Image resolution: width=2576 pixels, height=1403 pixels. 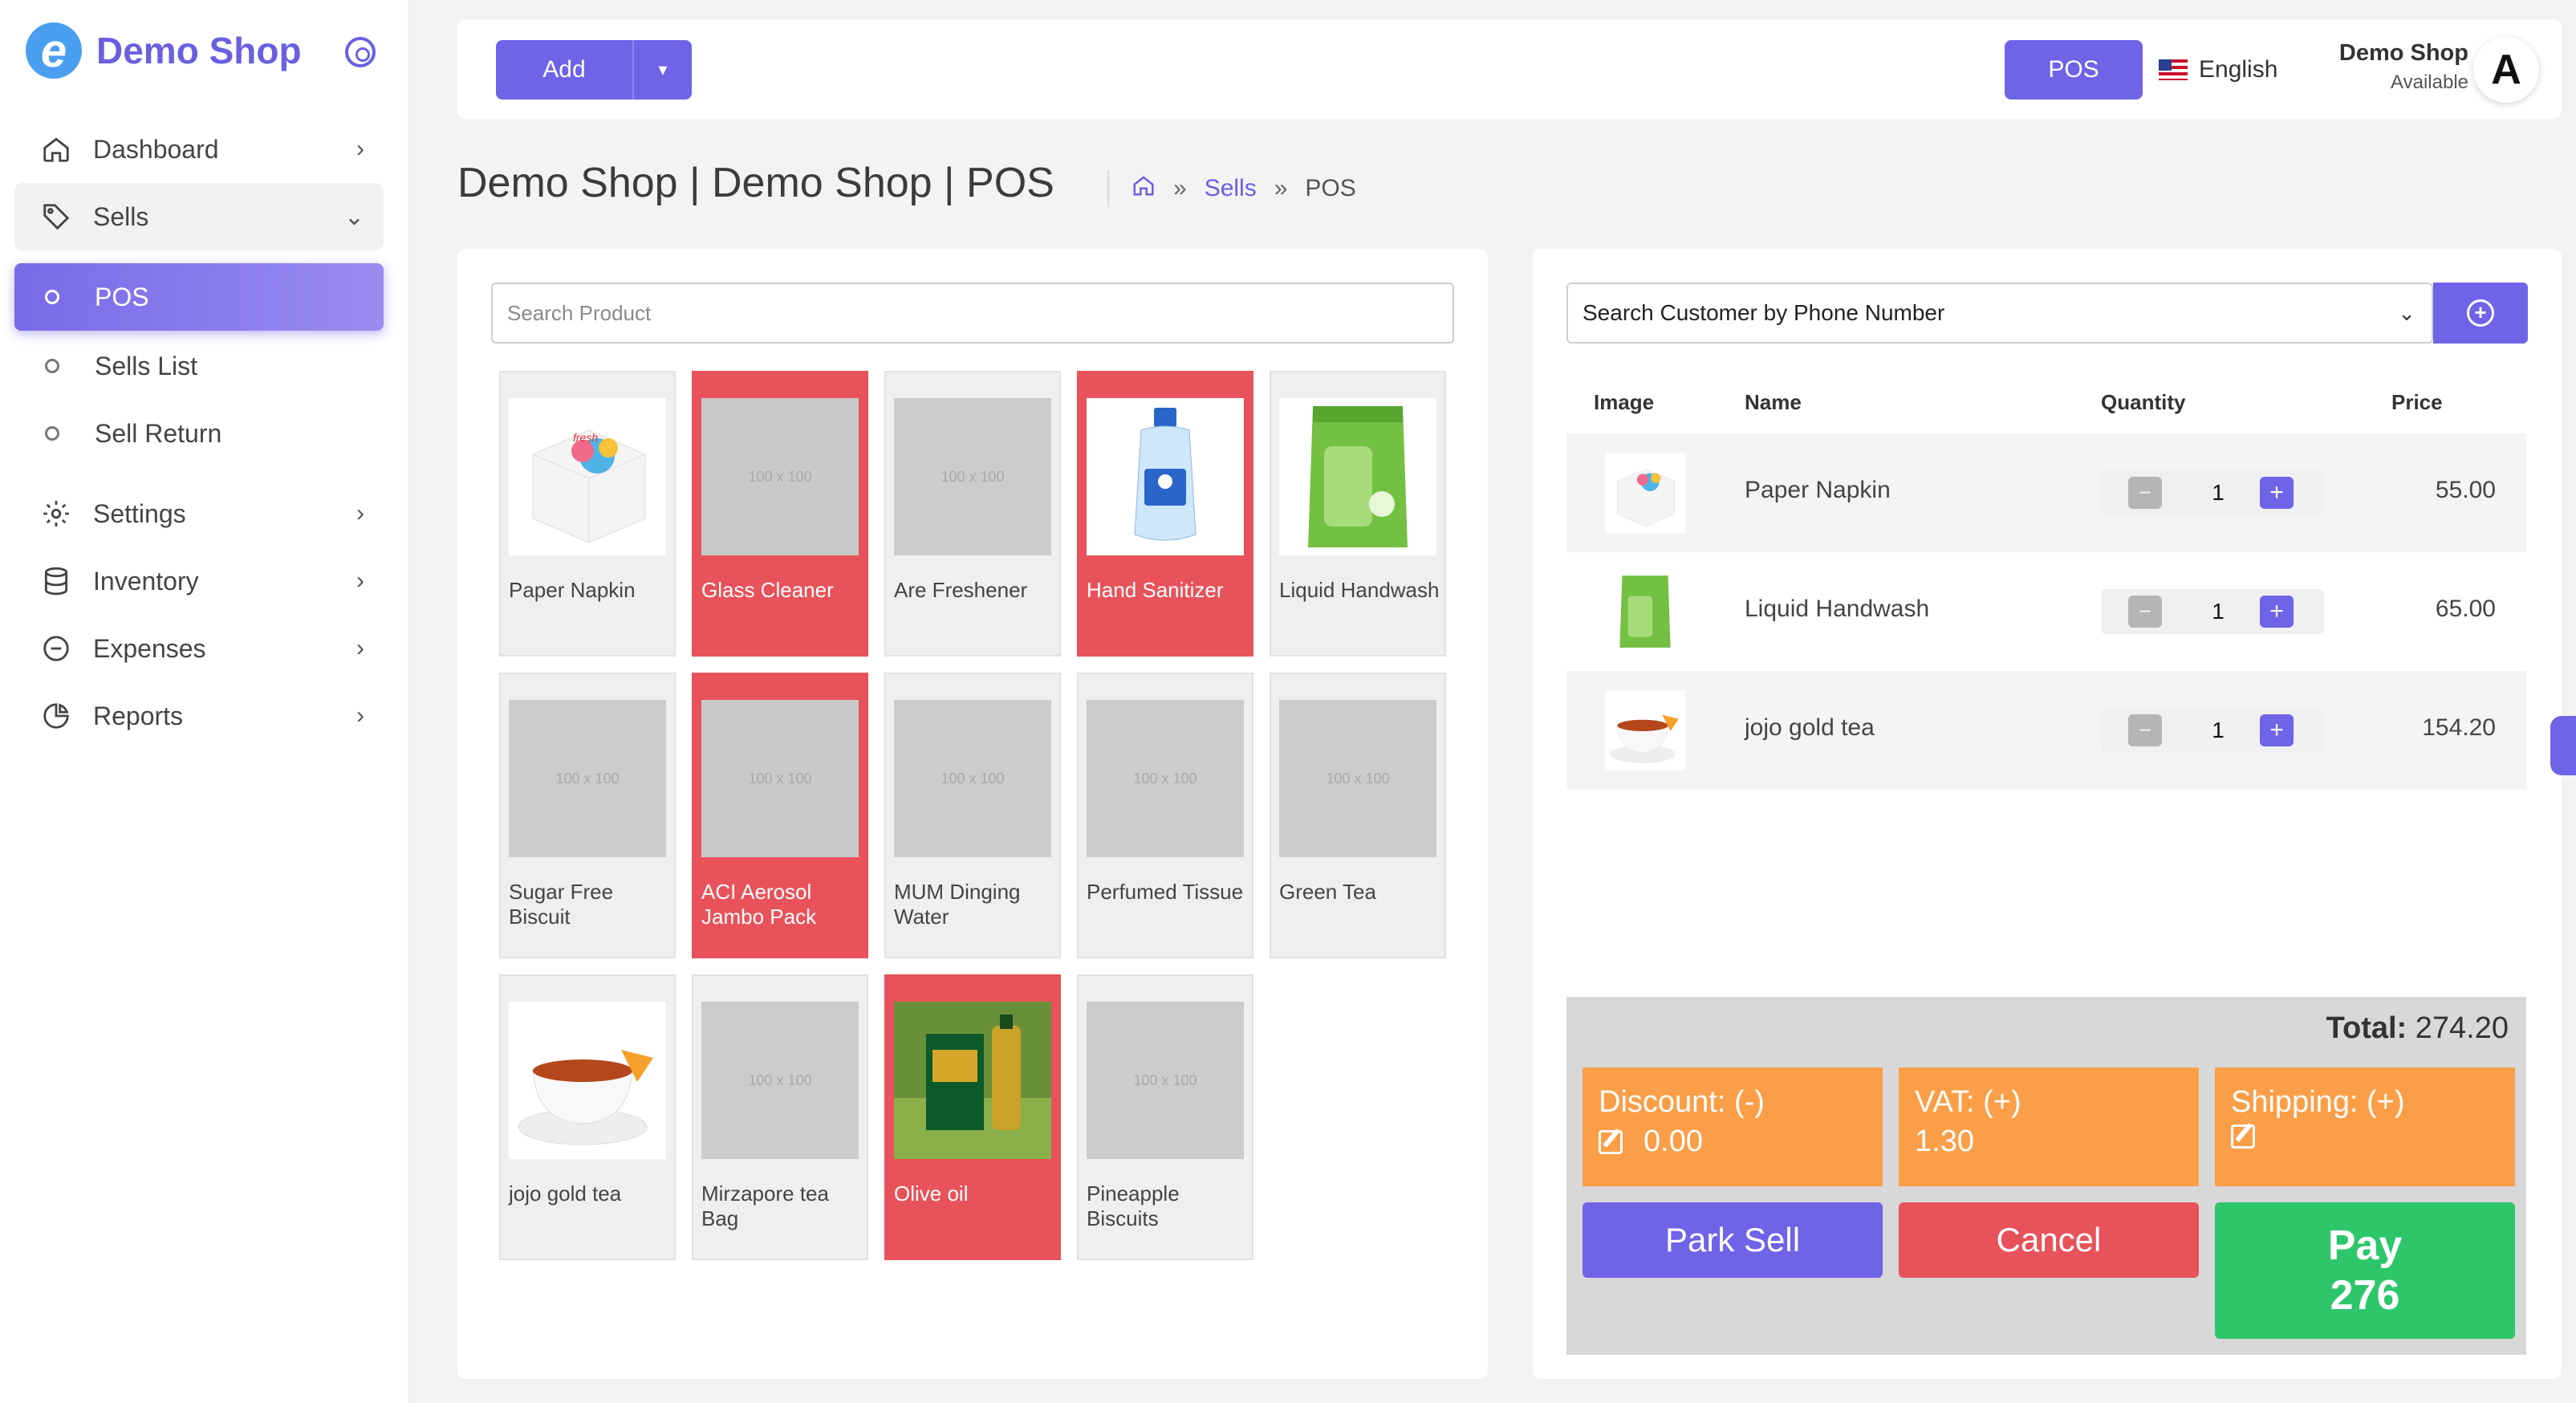 What do you see at coordinates (2049, 1240) in the screenshot?
I see `cancel-button: Cancel` at bounding box center [2049, 1240].